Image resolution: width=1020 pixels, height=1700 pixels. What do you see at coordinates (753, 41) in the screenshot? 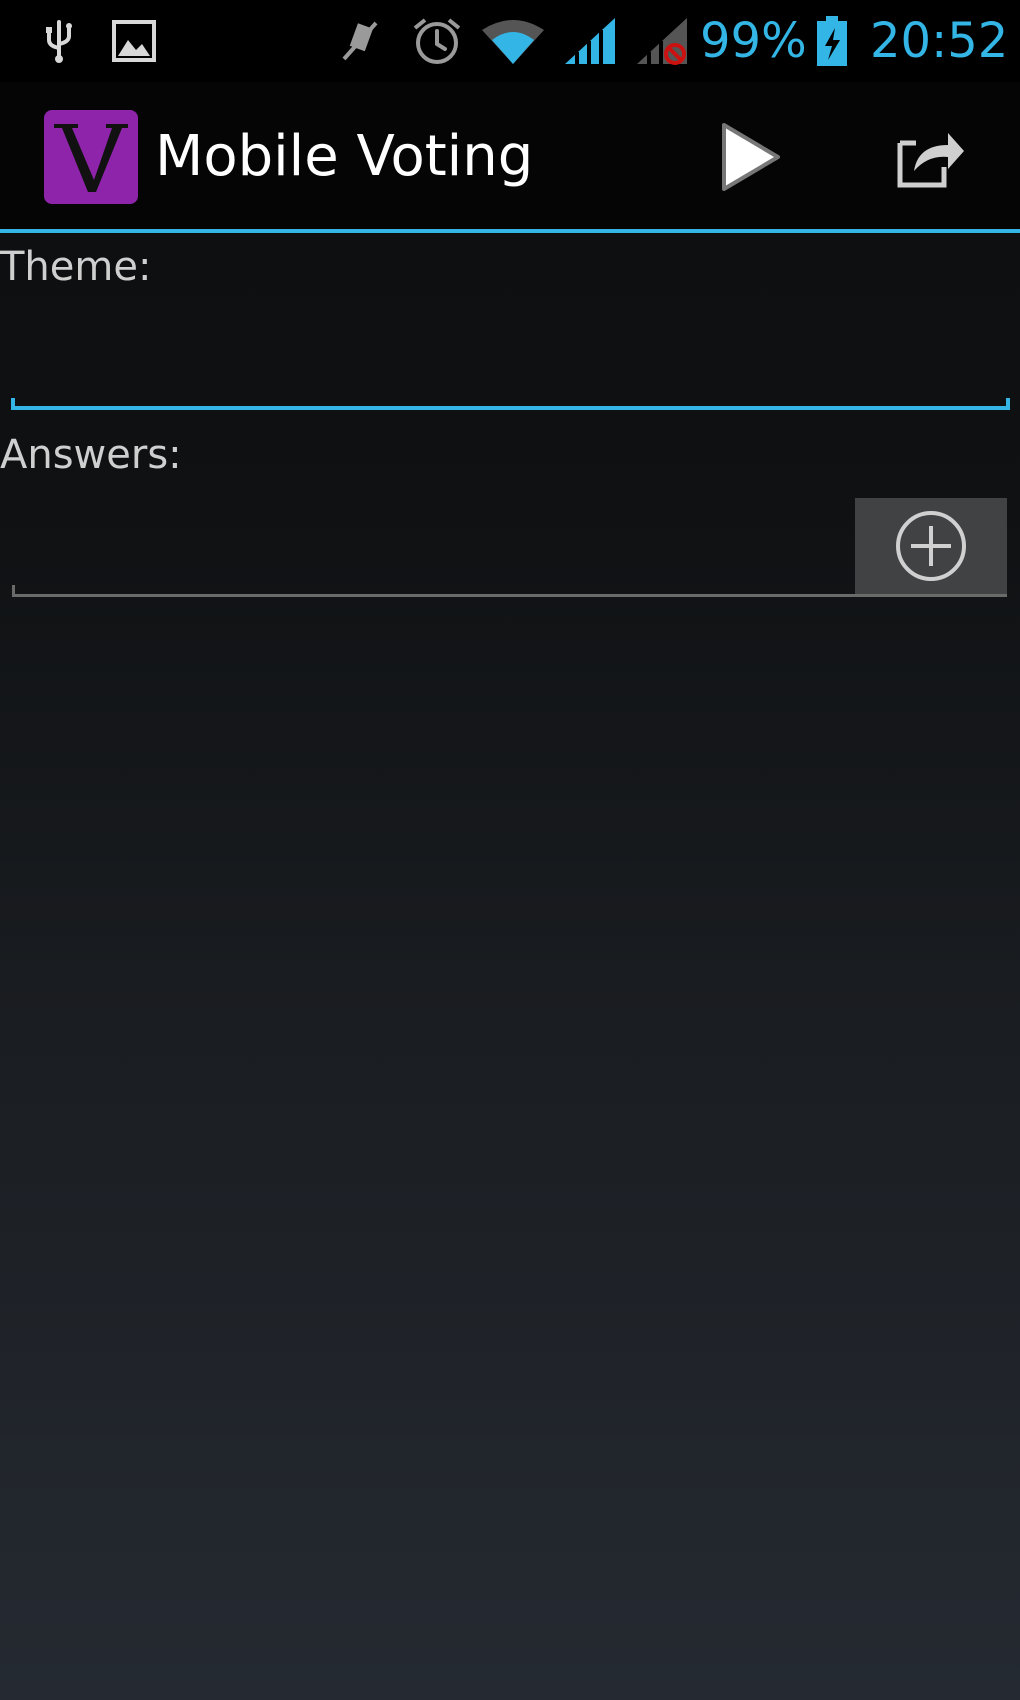
I see `battery-percent: 99%` at bounding box center [753, 41].